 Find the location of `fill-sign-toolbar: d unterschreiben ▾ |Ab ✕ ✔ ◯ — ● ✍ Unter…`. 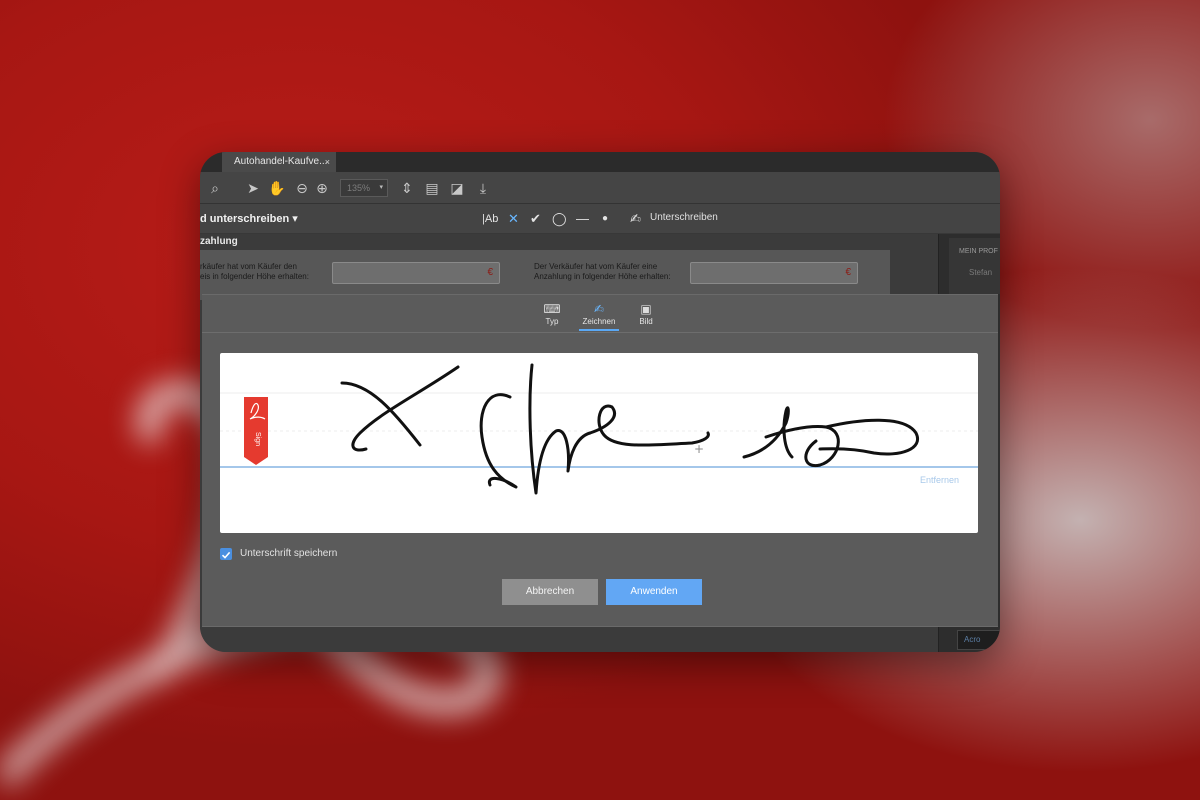

fill-sign-toolbar: d unterschreiben ▾ |Ab ✕ ✔ ◯ — ● ✍ Unter… is located at coordinates (600, 219).